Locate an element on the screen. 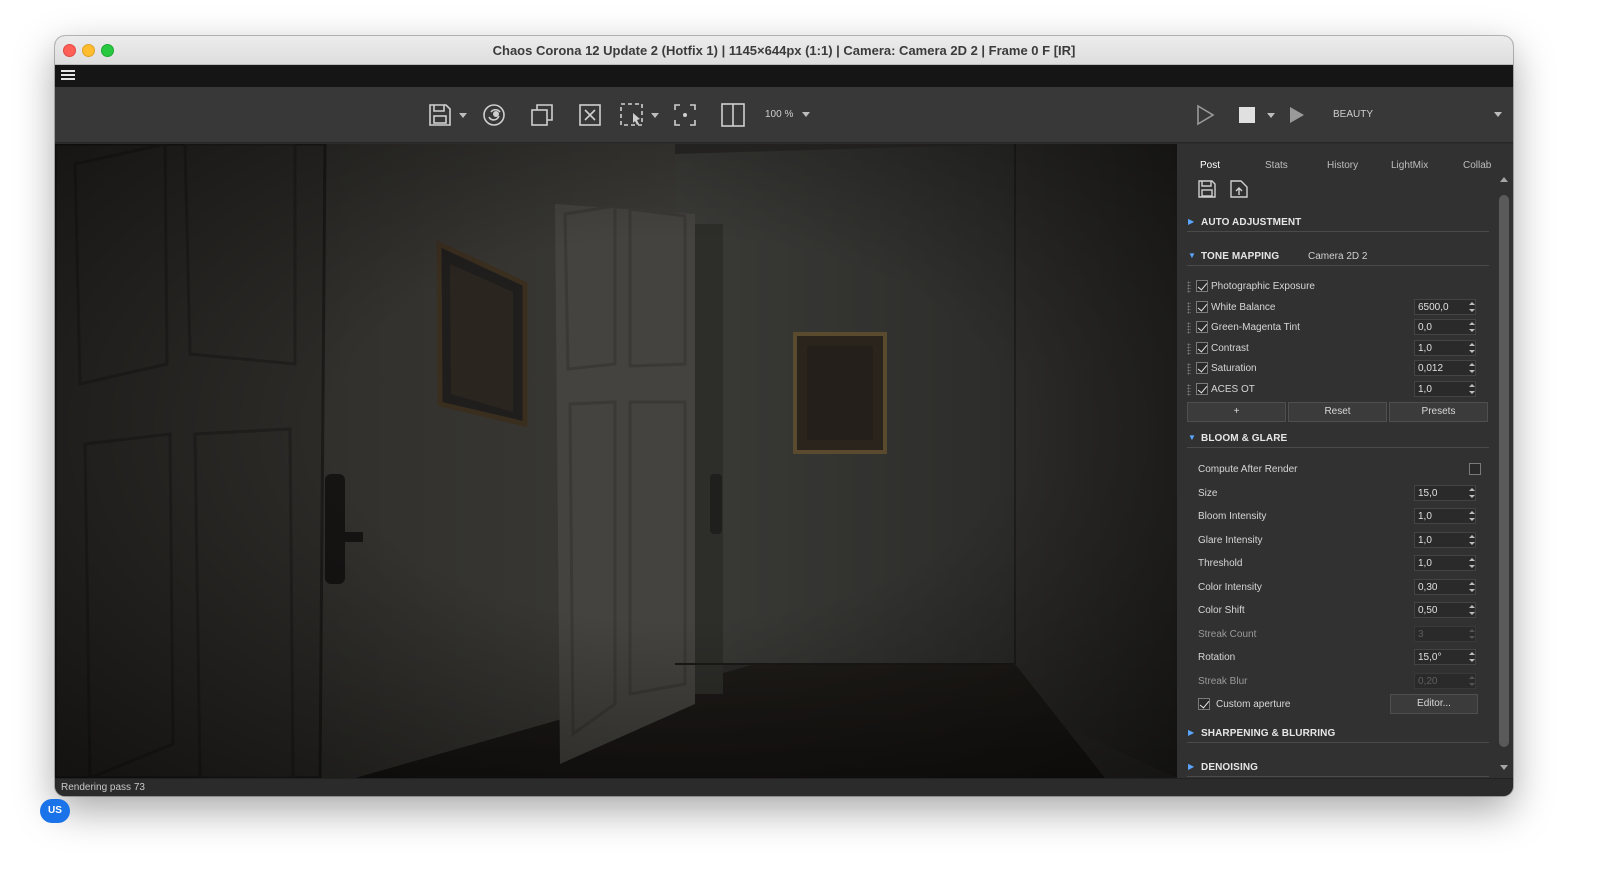 The width and height of the screenshot is (1599, 886). focus-icon is located at coordinates (685, 115).